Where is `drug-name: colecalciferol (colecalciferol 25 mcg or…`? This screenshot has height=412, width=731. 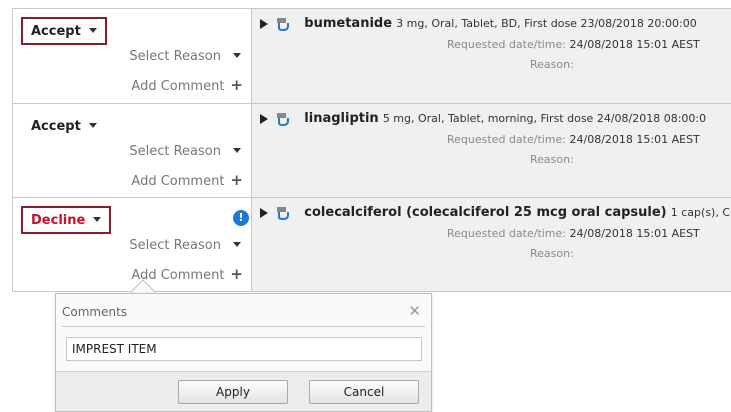 drug-name: colecalciferol (colecalciferol 25 mcg or… is located at coordinates (485, 212).